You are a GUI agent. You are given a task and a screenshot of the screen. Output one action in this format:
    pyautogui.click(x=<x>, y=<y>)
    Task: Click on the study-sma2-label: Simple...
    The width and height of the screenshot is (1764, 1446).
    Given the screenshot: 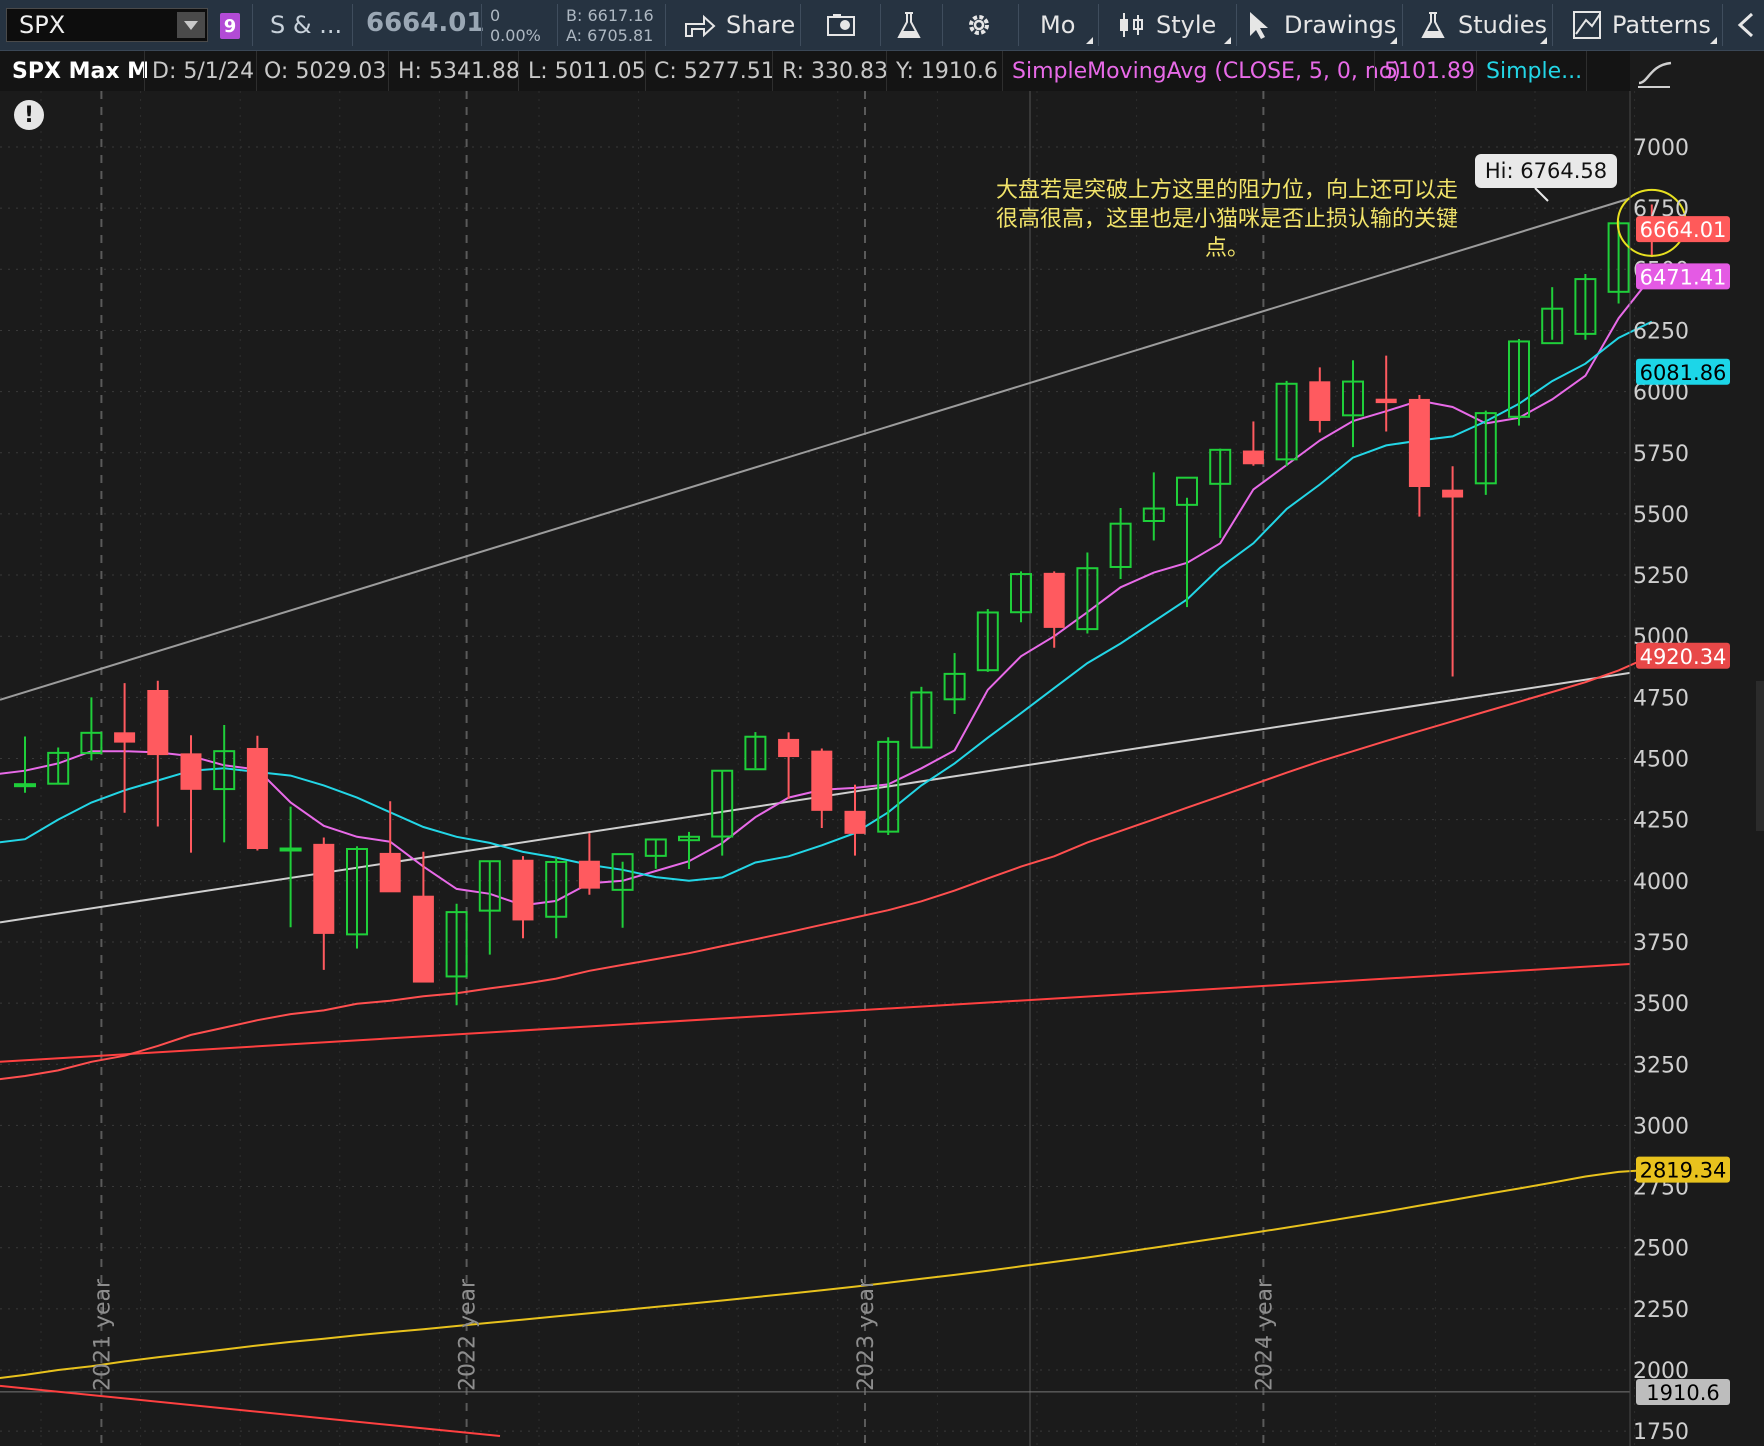 What is the action you would take?
    pyautogui.click(x=1534, y=71)
    